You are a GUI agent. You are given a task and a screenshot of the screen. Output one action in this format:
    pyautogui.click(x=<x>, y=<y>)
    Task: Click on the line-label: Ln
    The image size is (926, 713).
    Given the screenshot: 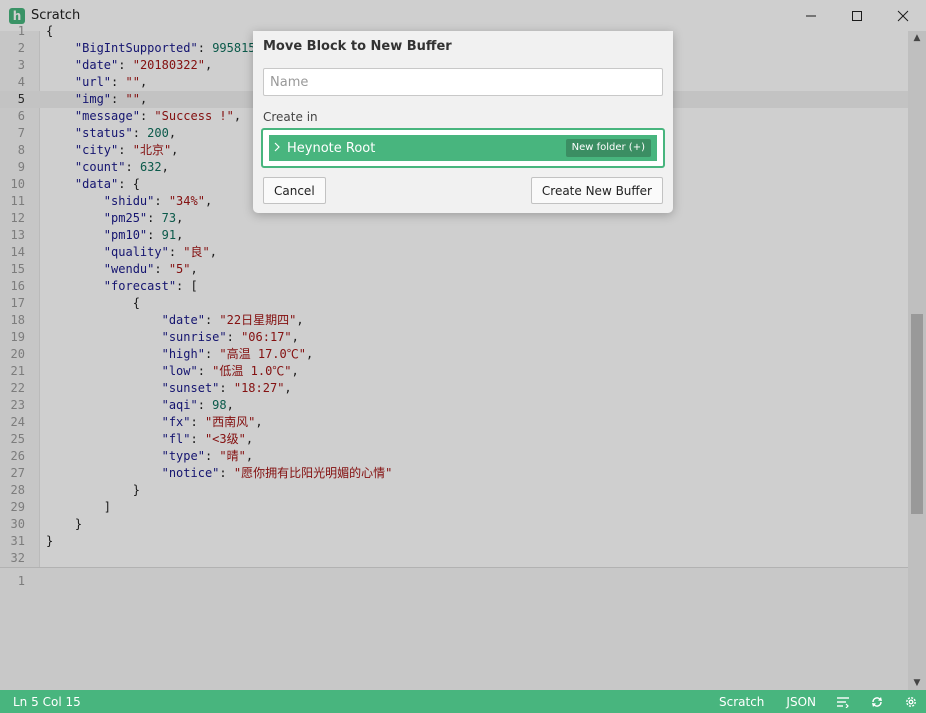 What is the action you would take?
    pyautogui.click(x=20, y=701)
    